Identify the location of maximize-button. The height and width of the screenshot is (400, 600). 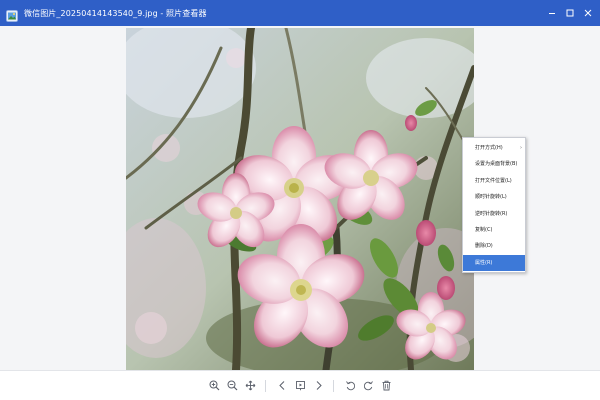
(570, 13).